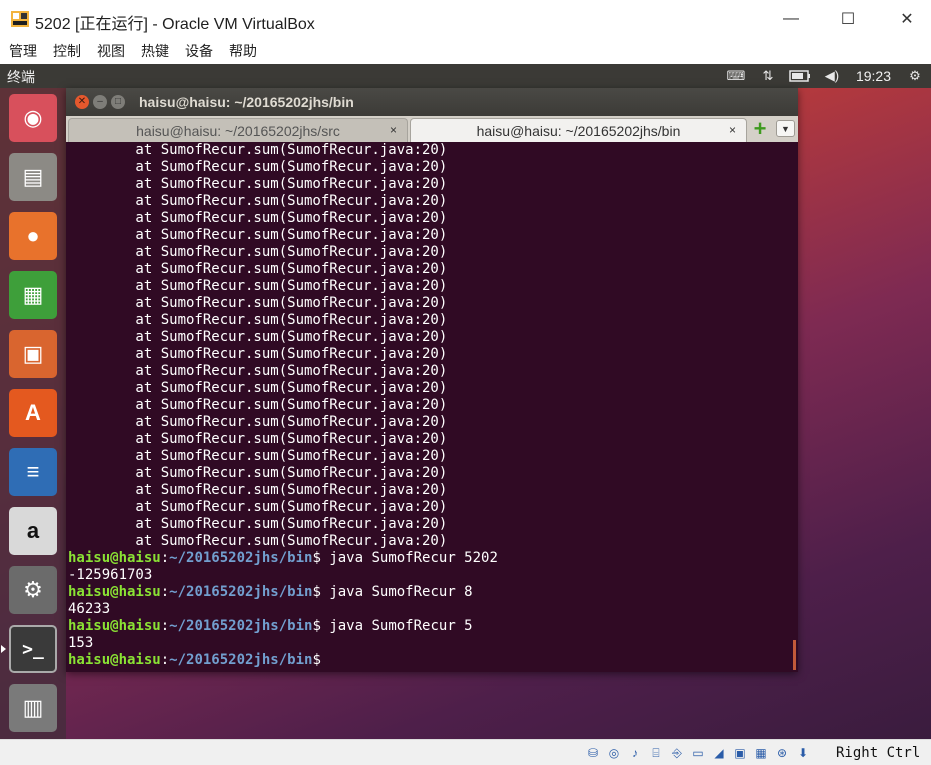 The width and height of the screenshot is (931, 765). I want to click on tab-src: haisu@haisu: ~/20165202jhs/src ×, so click(238, 130).